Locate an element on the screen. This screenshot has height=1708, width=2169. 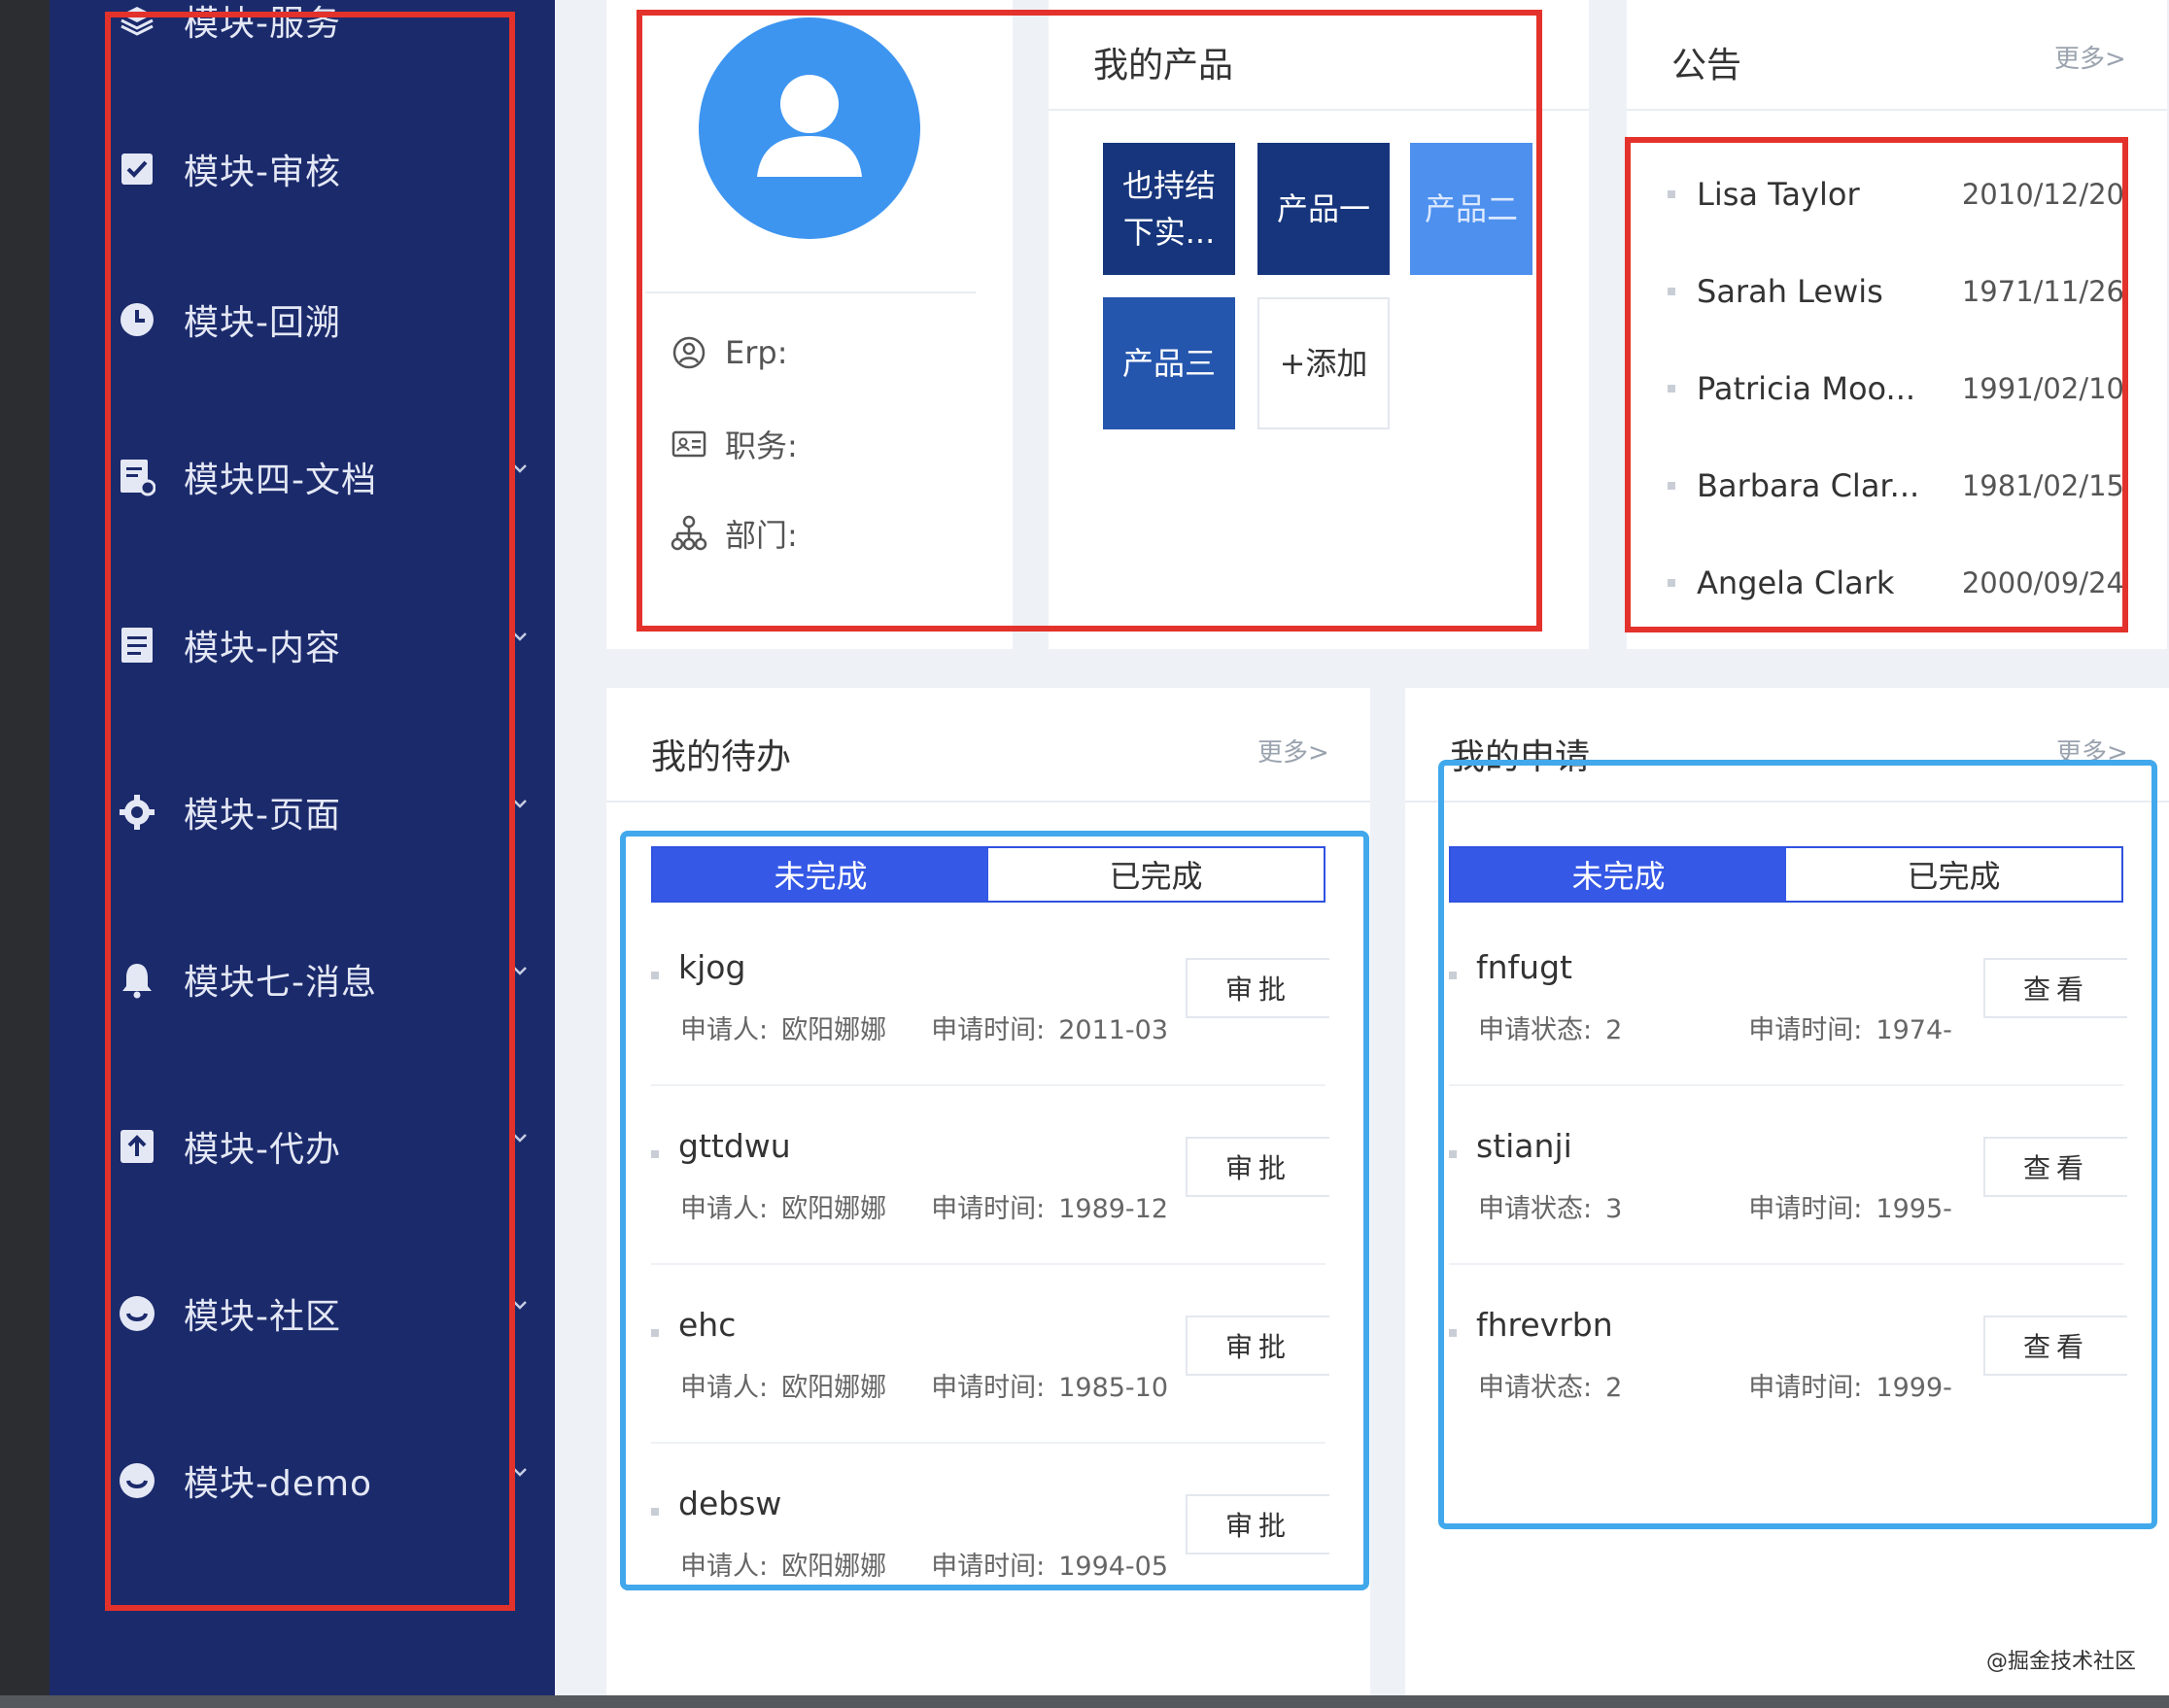
highlight-box-applications is located at coordinates (1797, 1144).